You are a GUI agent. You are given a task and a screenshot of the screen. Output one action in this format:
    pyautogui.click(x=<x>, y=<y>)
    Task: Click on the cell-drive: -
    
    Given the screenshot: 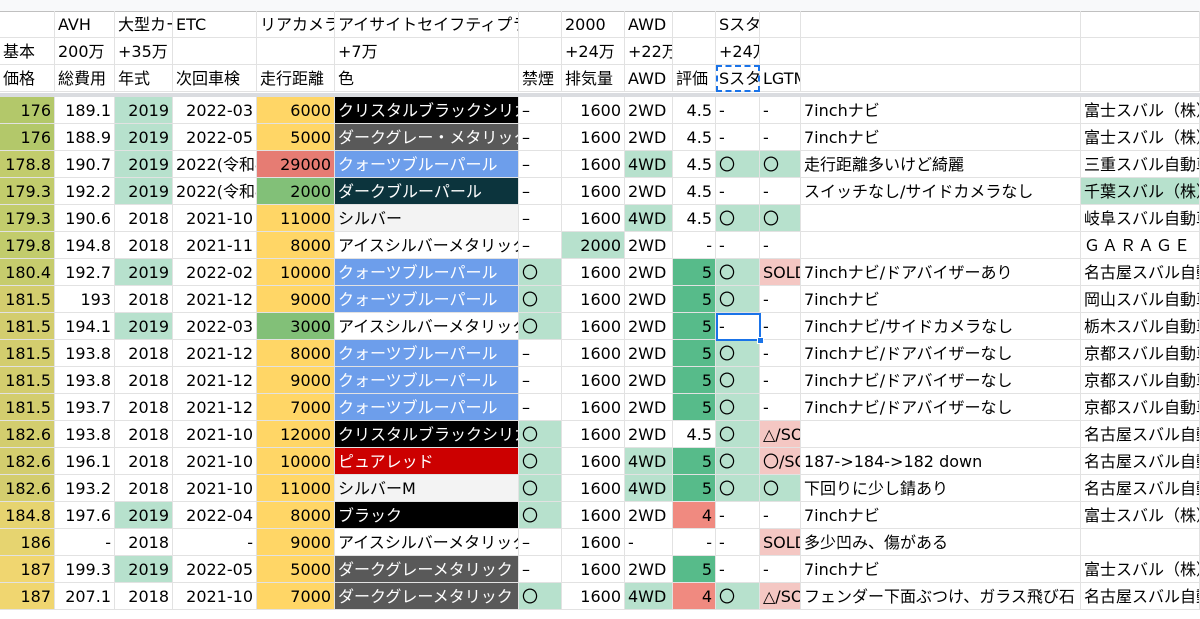 What is the action you would take?
    pyautogui.click(x=649, y=542)
    